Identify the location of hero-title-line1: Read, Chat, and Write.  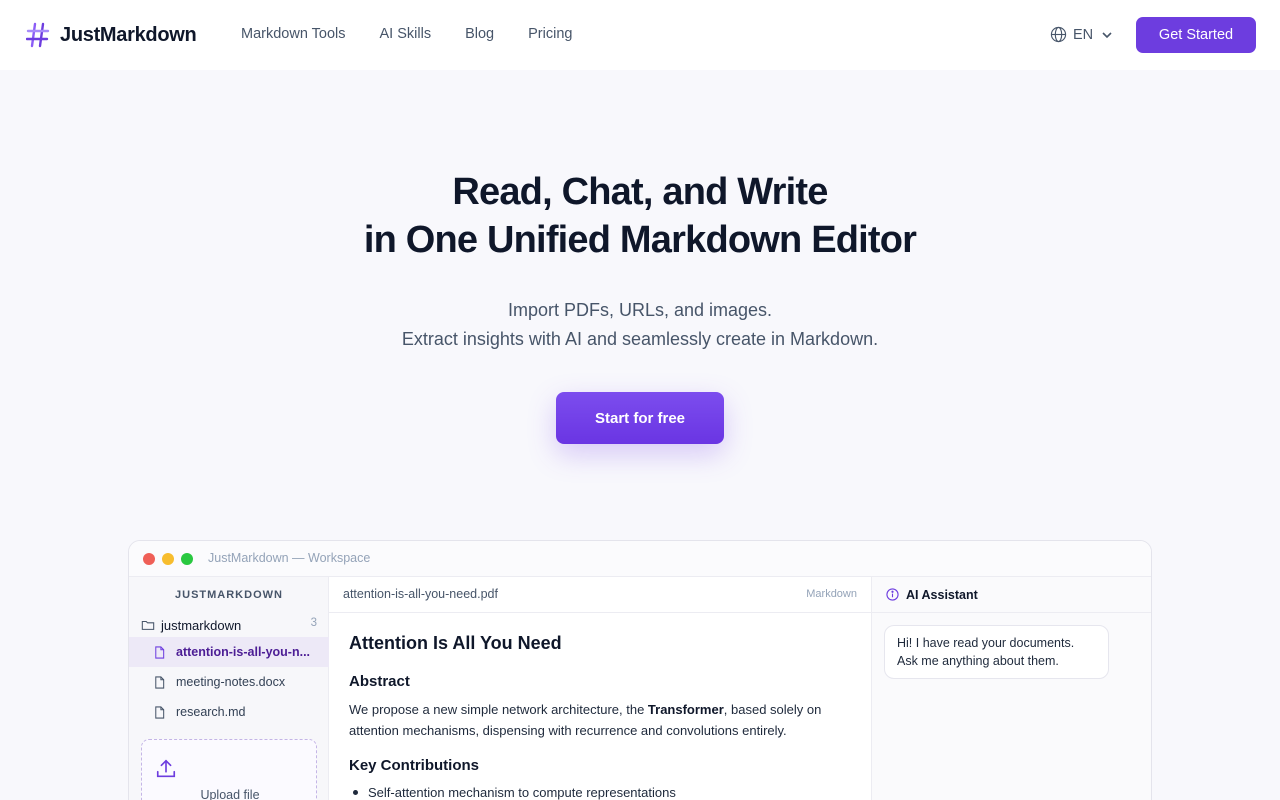
(640, 192).